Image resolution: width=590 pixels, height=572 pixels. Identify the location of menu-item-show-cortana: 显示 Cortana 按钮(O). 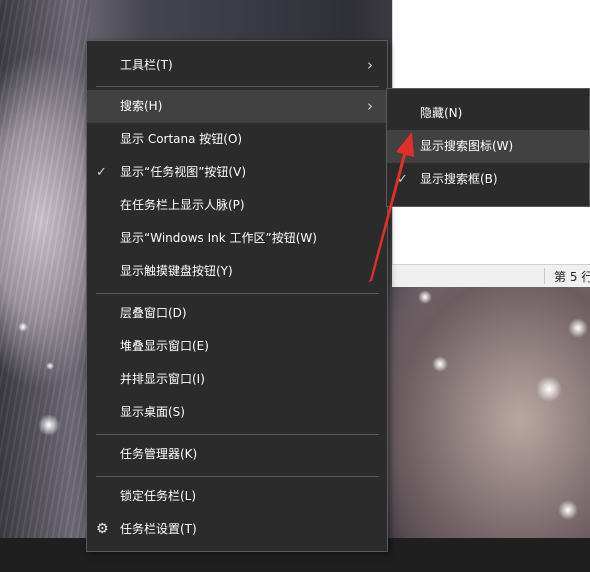
(237, 139).